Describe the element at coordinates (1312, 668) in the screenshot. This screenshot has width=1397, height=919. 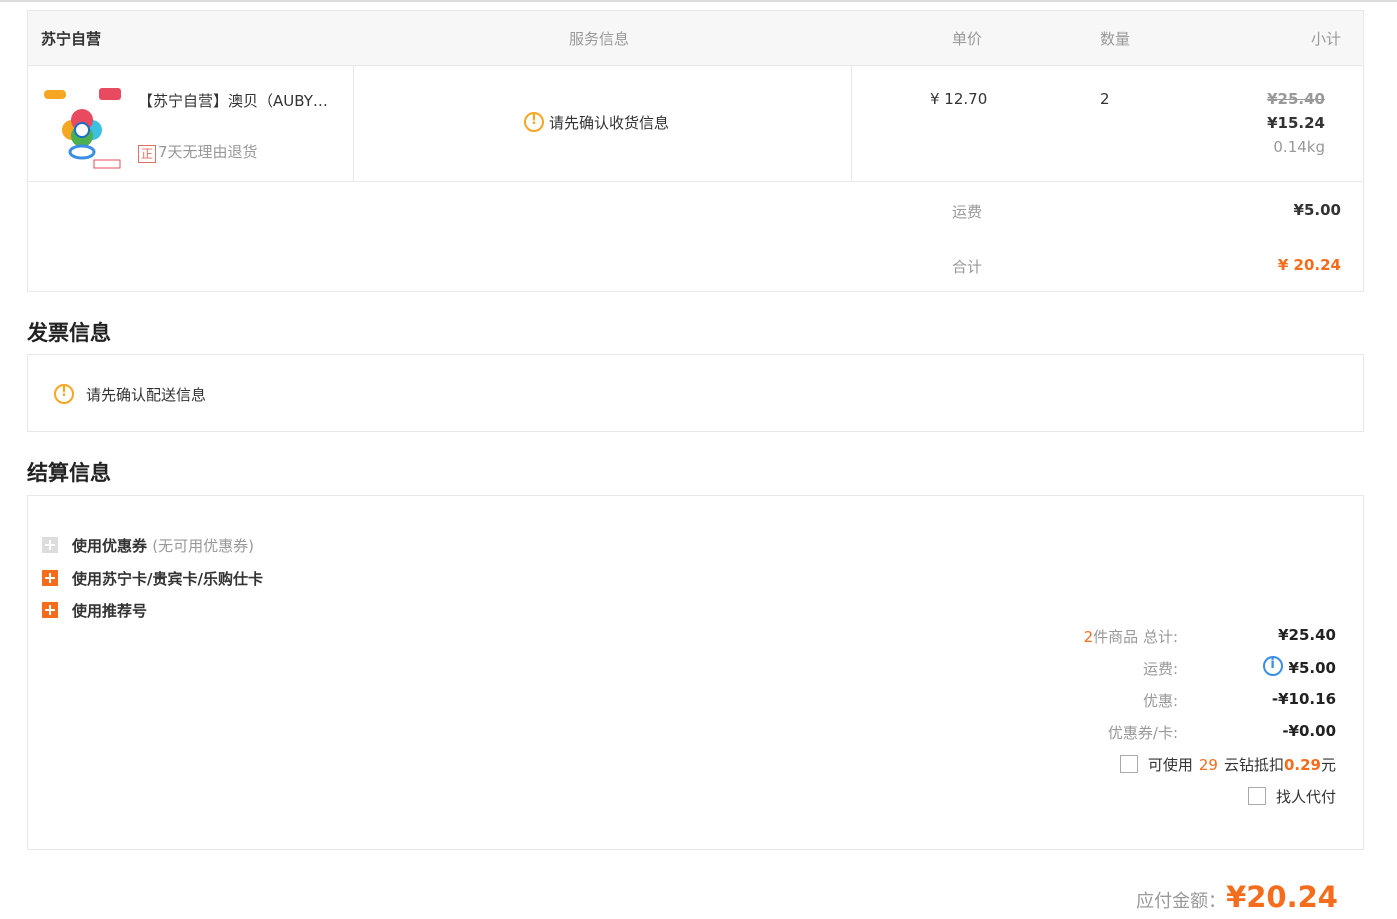
I see `shipping-summary-value: ¥5.00` at that location.